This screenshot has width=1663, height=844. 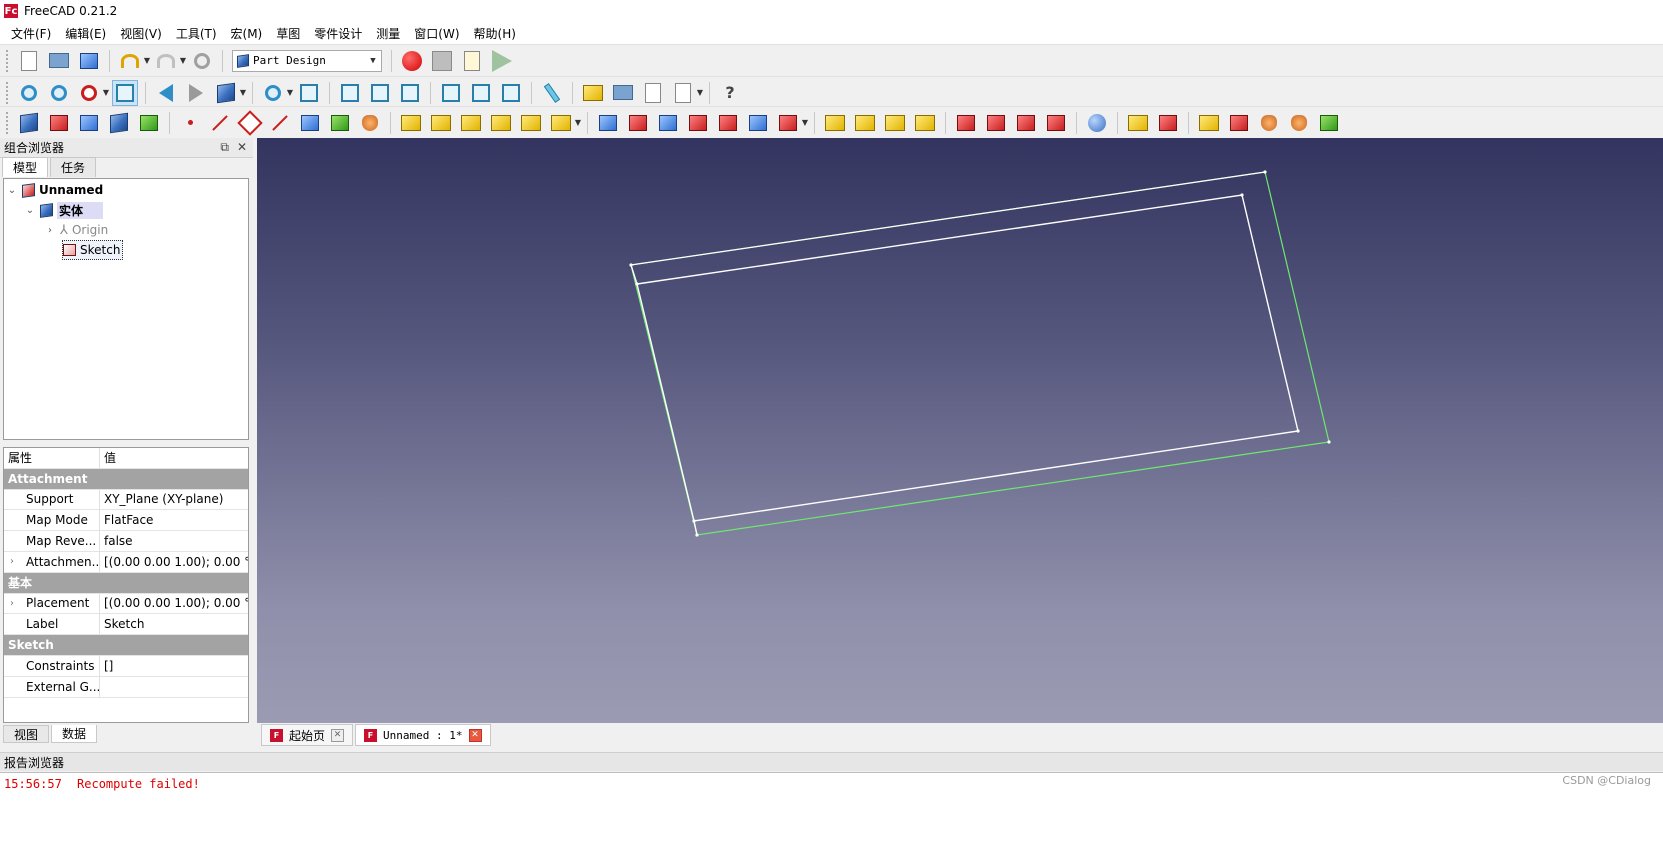 I want to click on sketch-outer-top-edge, so click(x=948, y=218).